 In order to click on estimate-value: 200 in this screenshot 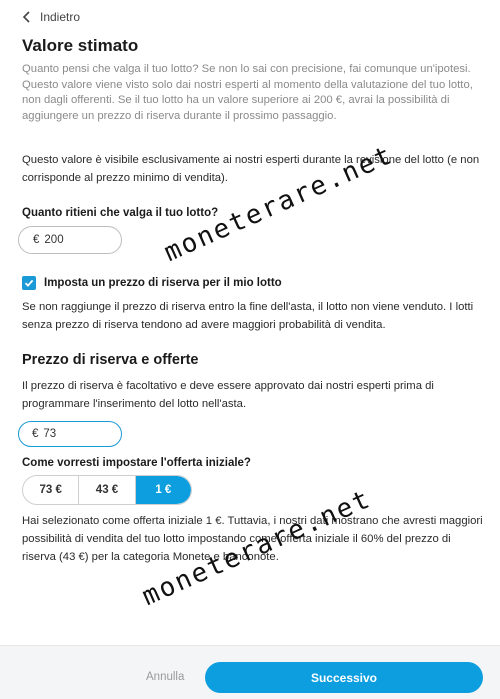, I will do `click(54, 240)`.